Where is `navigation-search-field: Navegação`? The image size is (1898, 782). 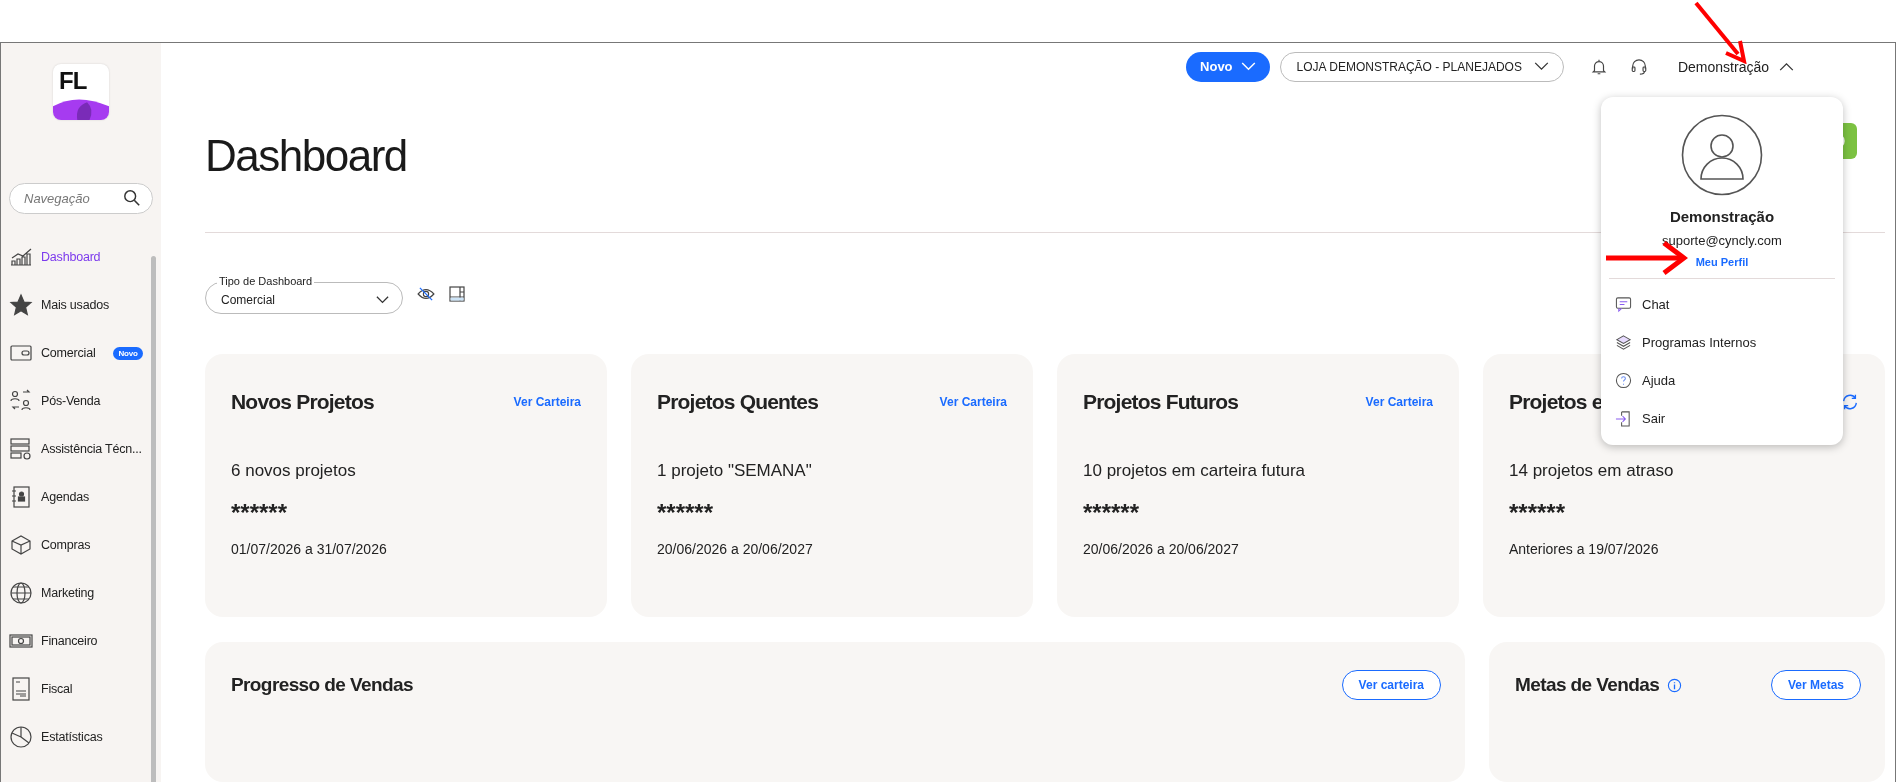 navigation-search-field: Navegação is located at coordinates (81, 198).